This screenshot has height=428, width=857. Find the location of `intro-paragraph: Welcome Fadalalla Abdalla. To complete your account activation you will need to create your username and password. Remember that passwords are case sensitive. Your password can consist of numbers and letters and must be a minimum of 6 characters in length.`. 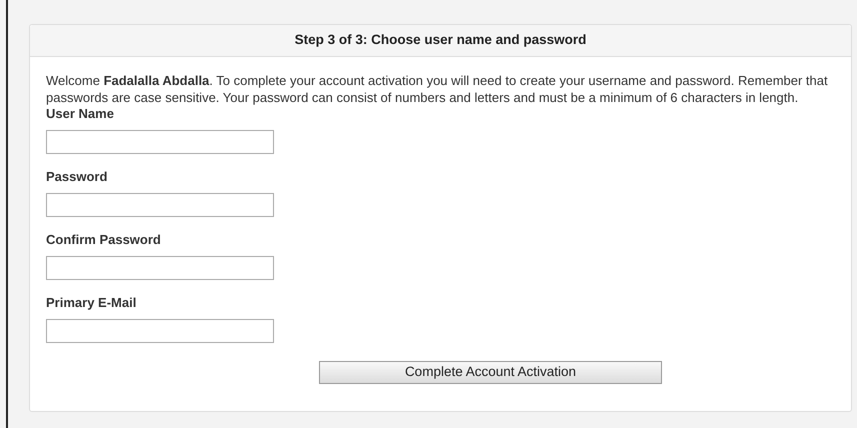

intro-paragraph: Welcome Fadalalla Abdalla. To complete your account activation you will need to create your username and password. Remember that passwords are case sensitive. Your password can consist of numbers and letters and must be a minimum of 6 characters in length. is located at coordinates (437, 89).